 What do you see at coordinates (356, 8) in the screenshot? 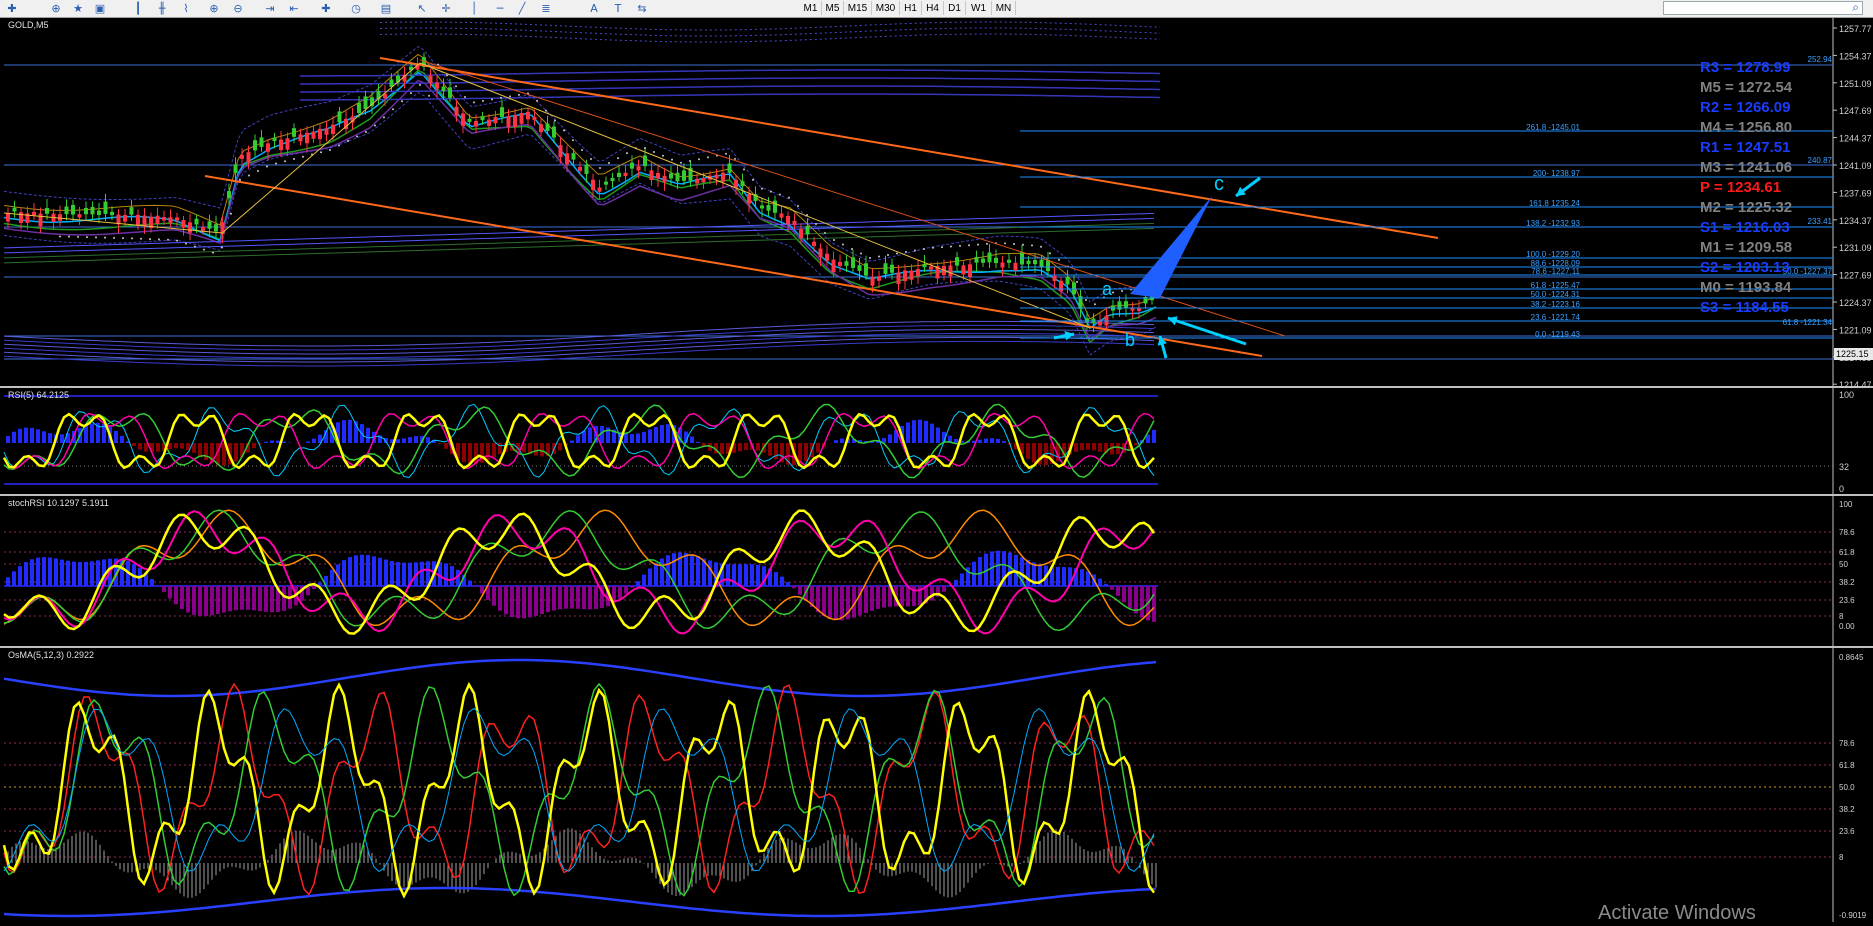
I see `periods-icon: ◷` at bounding box center [356, 8].